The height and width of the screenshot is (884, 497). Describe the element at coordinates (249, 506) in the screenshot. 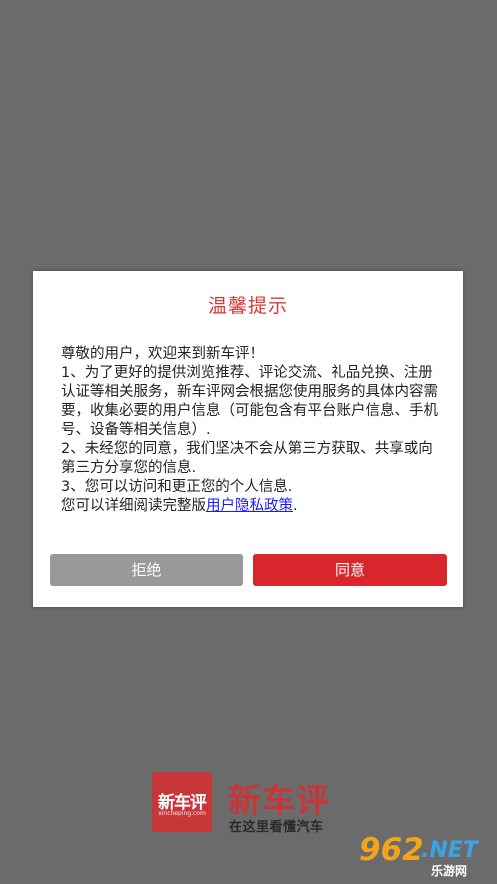

I see `privacy-policy-link: 用户隐私政策` at that location.